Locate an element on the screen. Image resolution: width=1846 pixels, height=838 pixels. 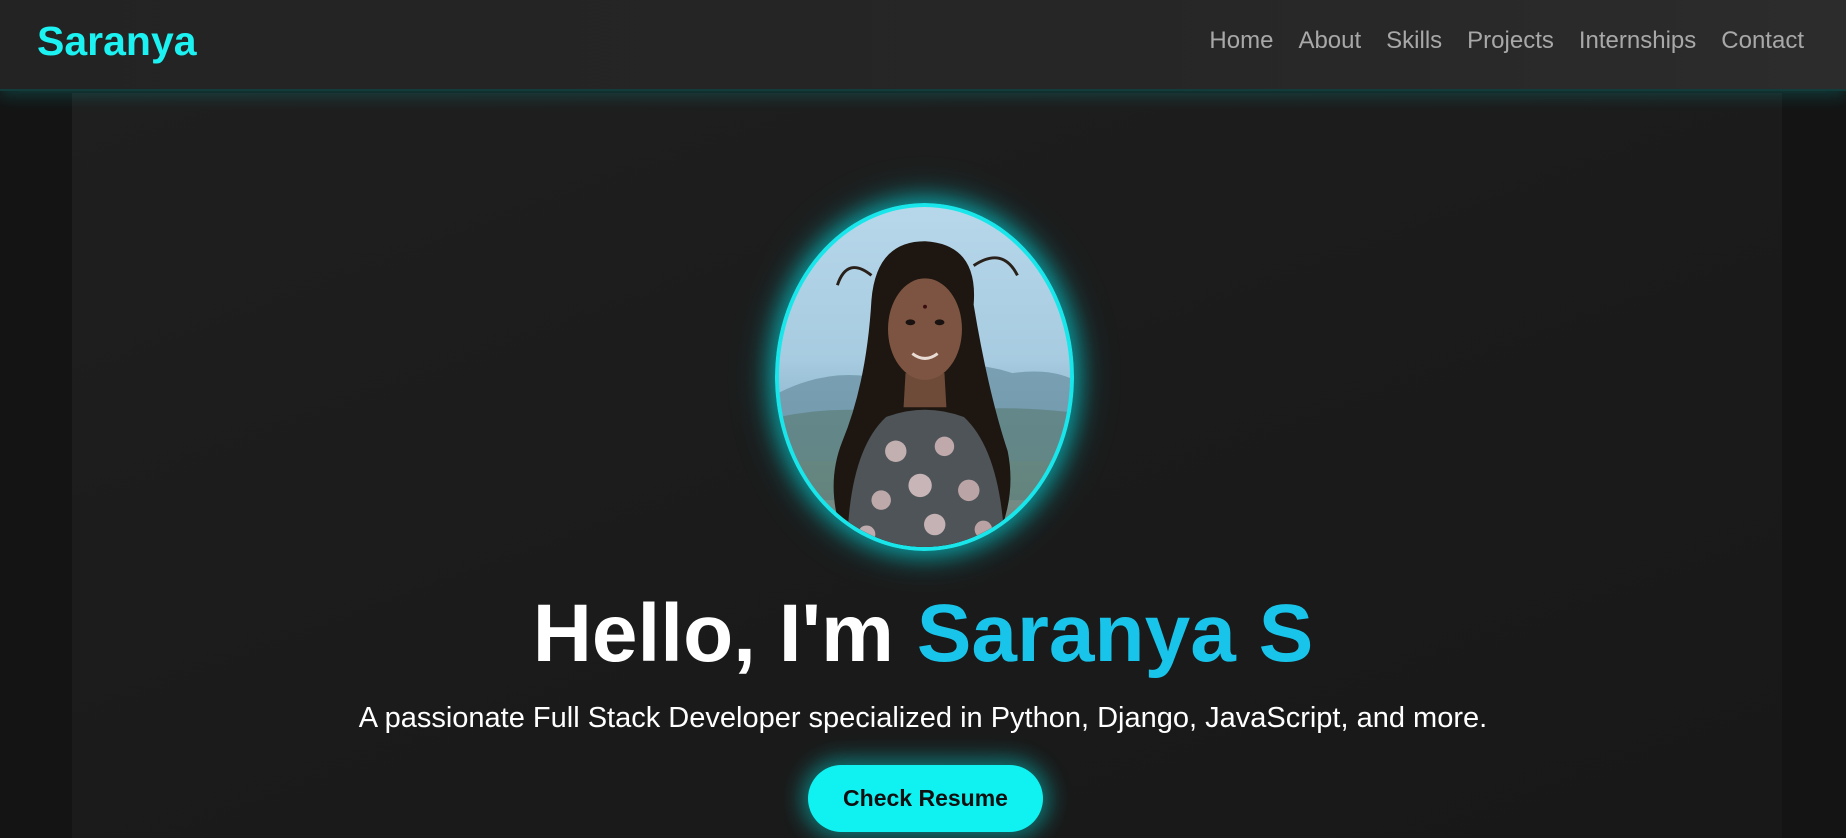
nav-link-home: Home is located at coordinates (1241, 40).